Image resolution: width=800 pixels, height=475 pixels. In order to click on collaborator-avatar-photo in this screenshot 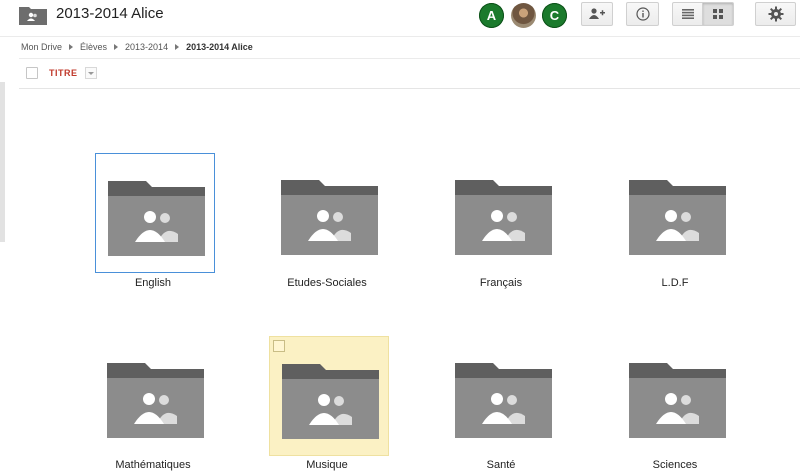, I will do `click(523, 15)`.